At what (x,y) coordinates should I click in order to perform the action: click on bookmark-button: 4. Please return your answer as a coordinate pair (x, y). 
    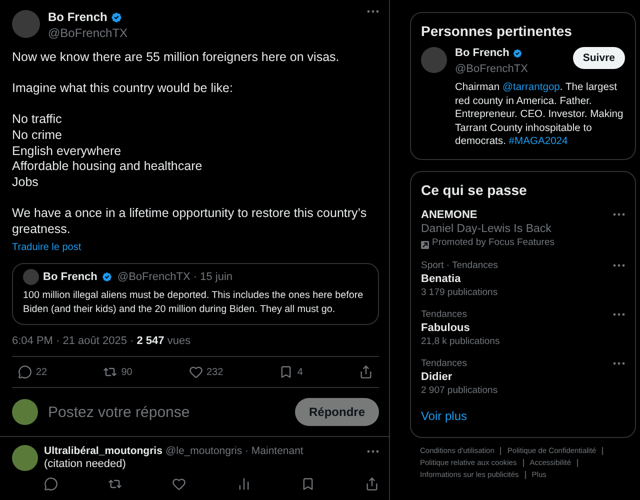
    Looking at the image, I should click on (291, 372).